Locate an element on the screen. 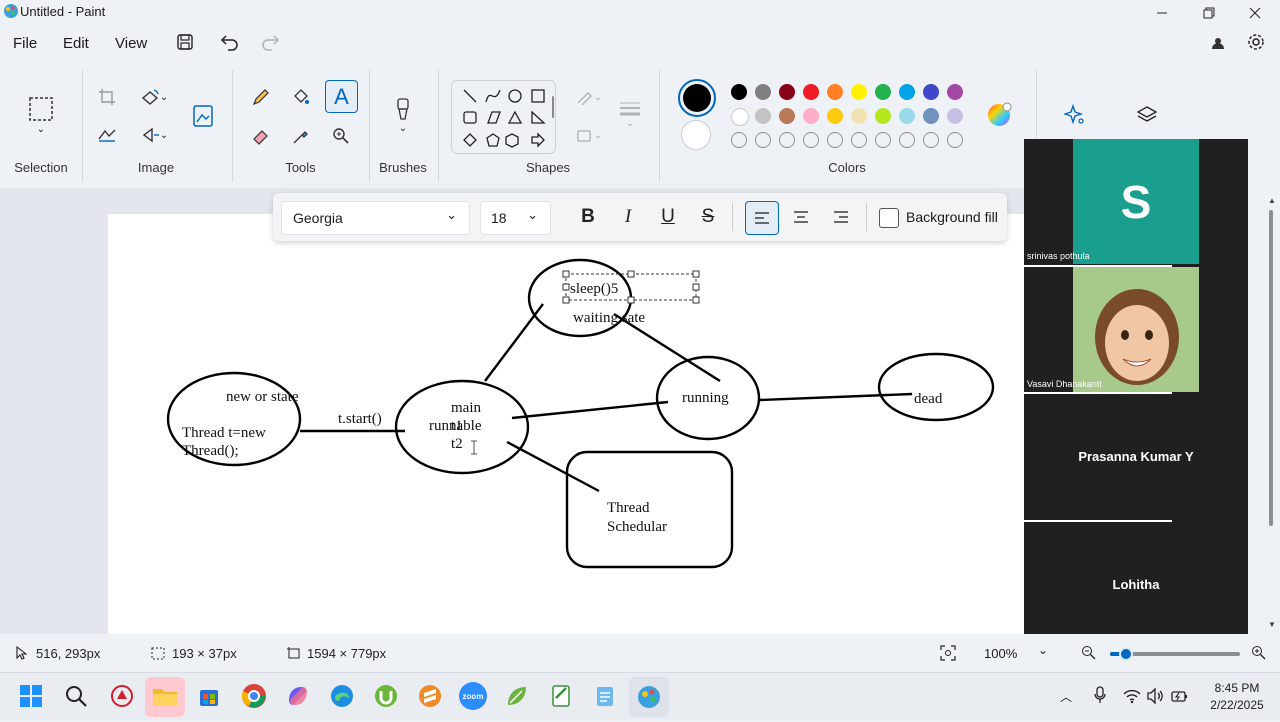  account-button is located at coordinates (1218, 43).